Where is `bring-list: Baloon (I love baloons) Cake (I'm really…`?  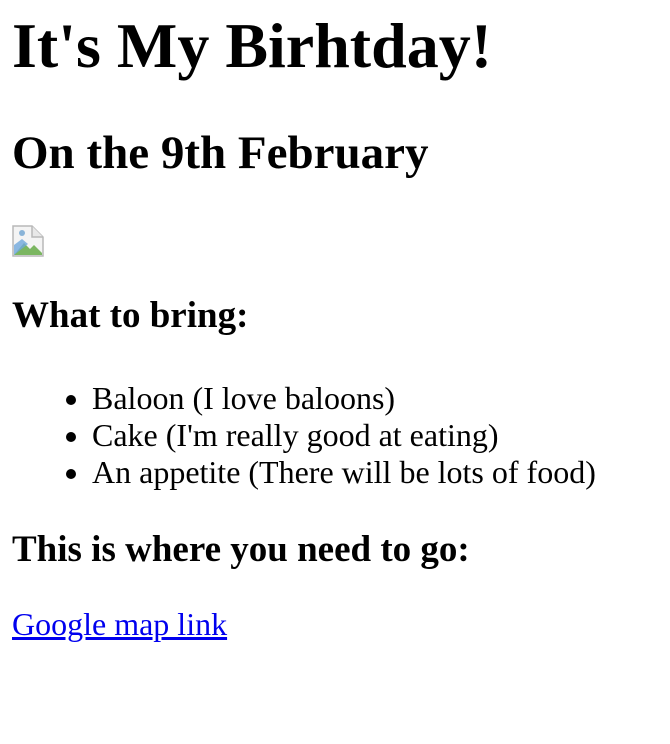
bring-list: Baloon (I love baloons) Cake (I'm really… is located at coordinates (335, 435).